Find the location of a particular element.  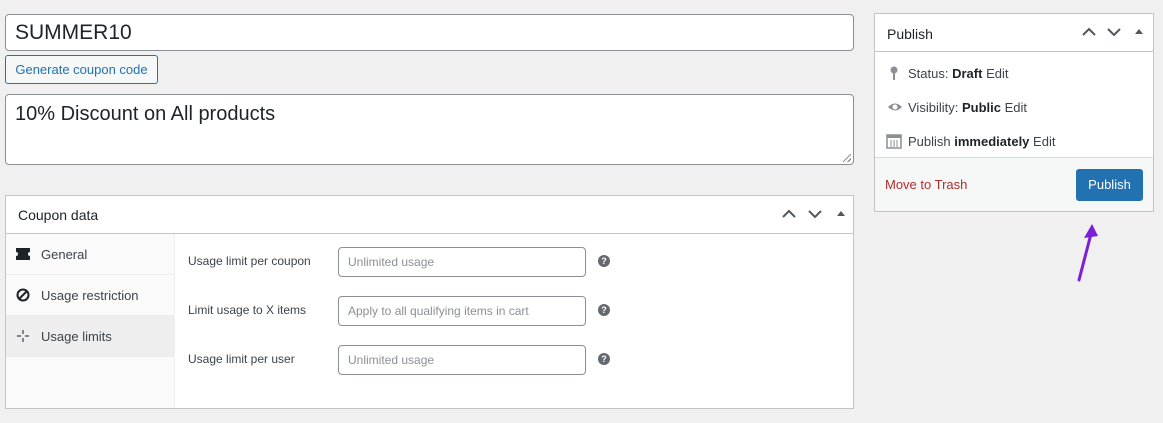

publish-status-row: Status: Draft Edit is located at coordinates (947, 73).